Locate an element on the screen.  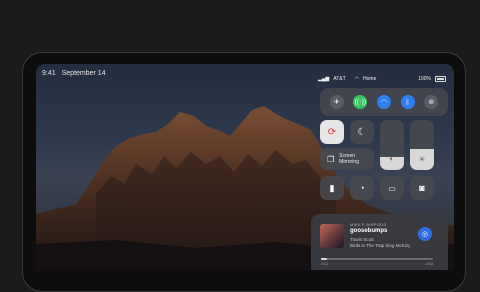
track-artist: Travis Scott is located at coordinates (362, 239).